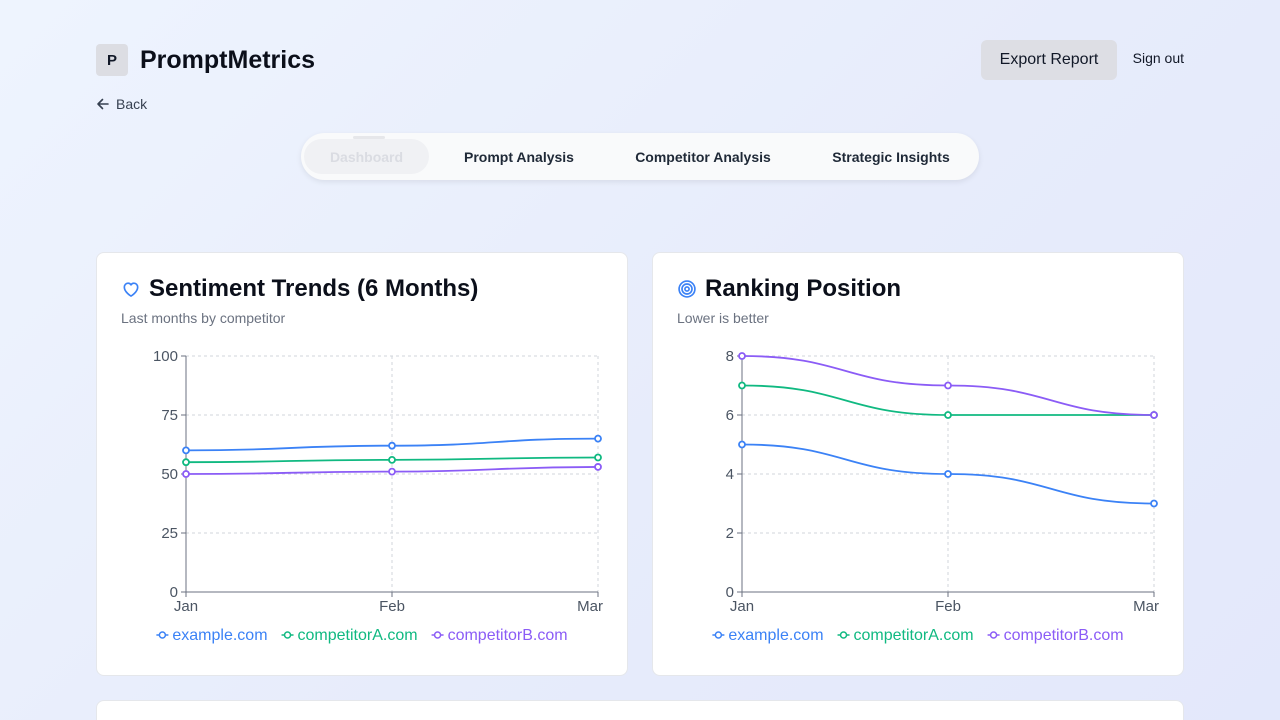 The image size is (1280, 720). I want to click on tab-competitor-analysis: Competitor Analysis, so click(703, 156).